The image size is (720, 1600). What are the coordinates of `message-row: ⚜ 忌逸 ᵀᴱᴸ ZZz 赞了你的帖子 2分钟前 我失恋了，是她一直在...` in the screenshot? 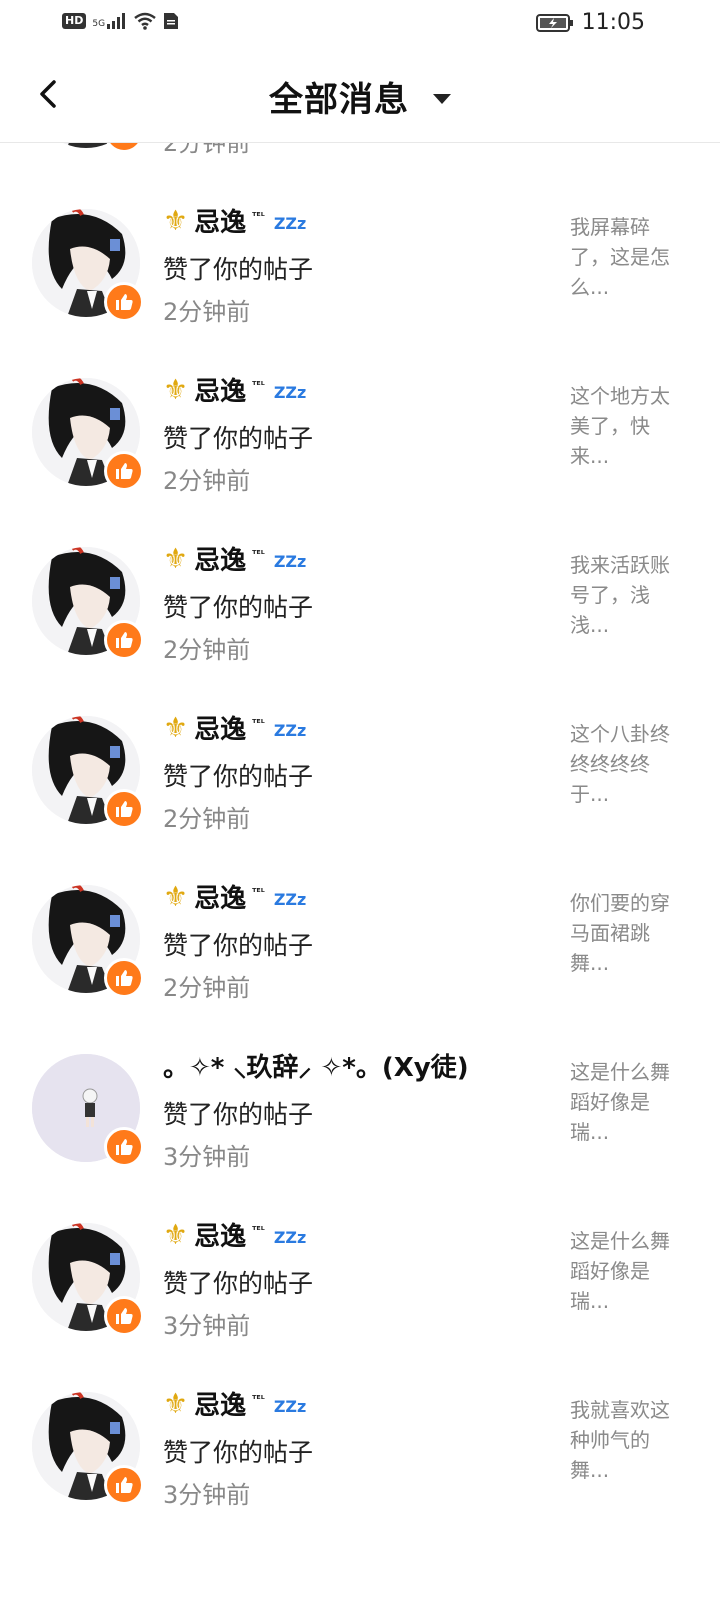 It's located at (360, 167).